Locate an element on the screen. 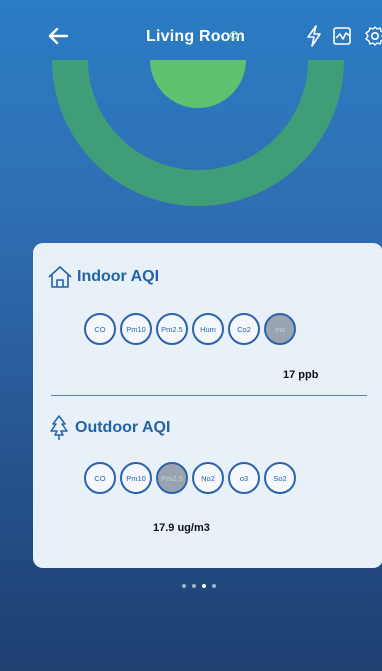 This screenshot has height=671, width=382. indoor-chip-hum: Hum is located at coordinates (208, 329).